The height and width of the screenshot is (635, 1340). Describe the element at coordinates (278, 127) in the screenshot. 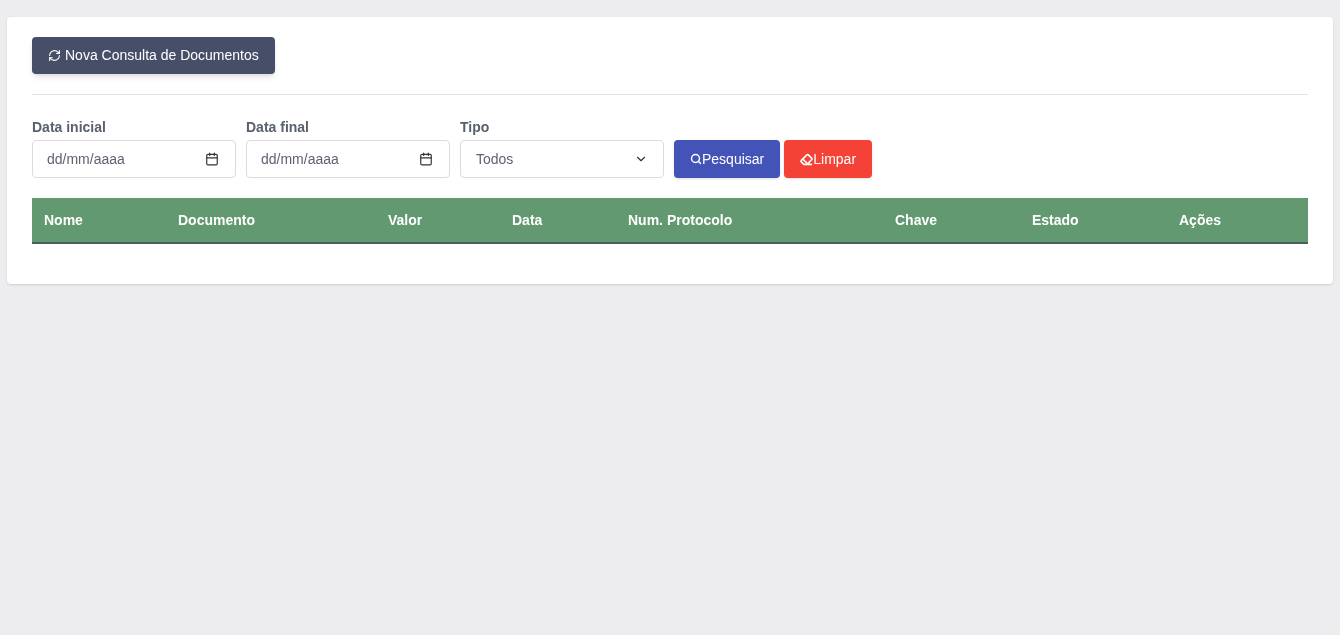

I see `field-label: Data final` at that location.